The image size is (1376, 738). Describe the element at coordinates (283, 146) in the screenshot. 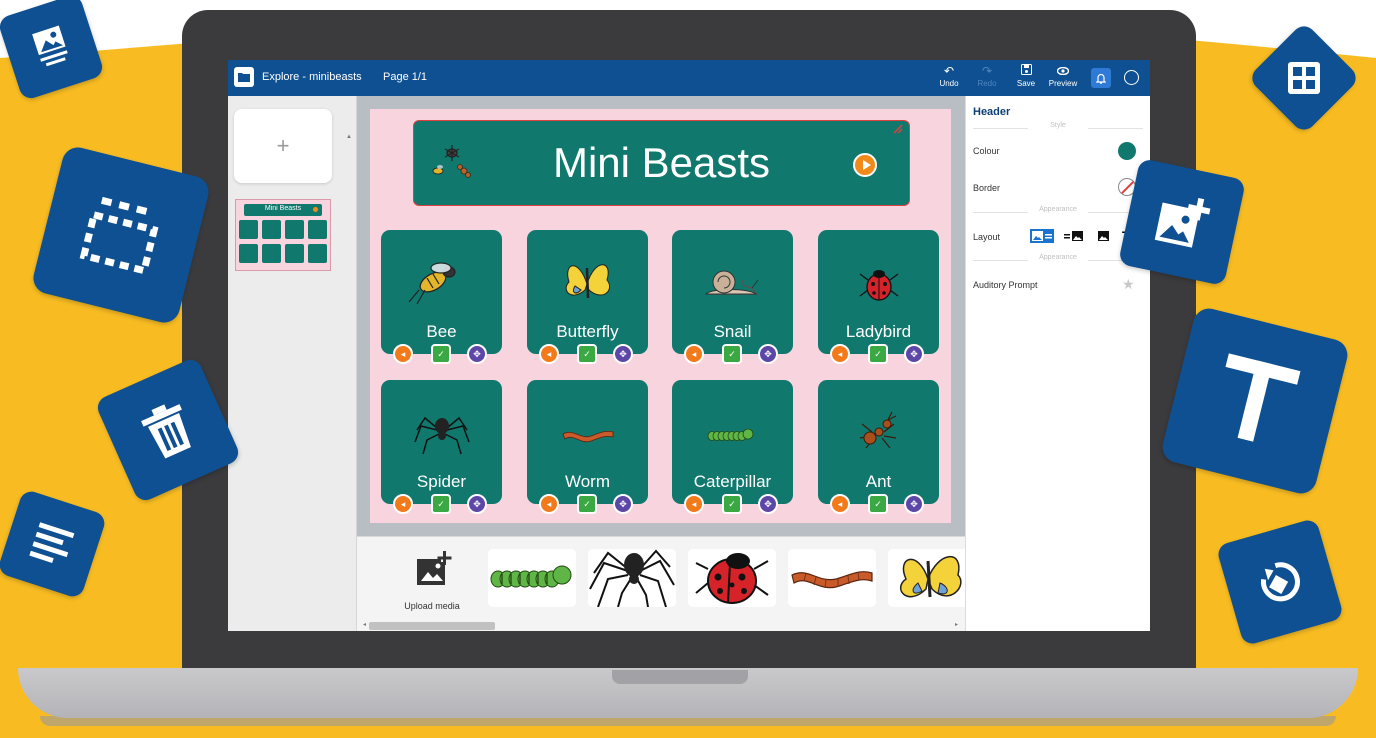

I see `add-page-button: +` at that location.